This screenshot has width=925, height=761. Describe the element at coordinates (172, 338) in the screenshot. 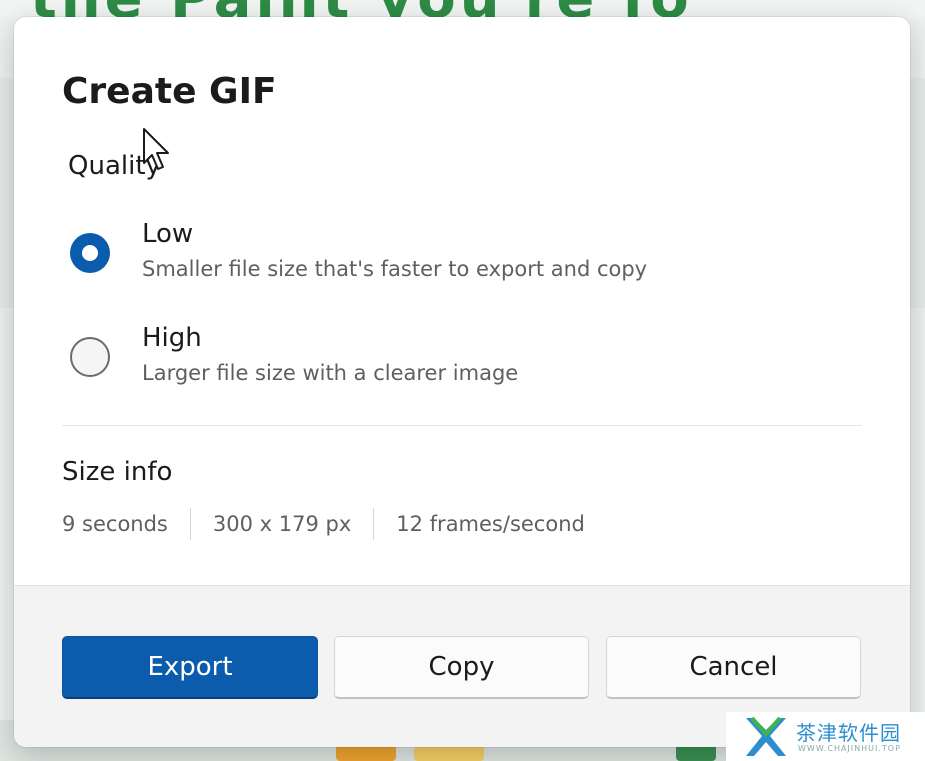

I see `quality-option-high-label: High` at that location.